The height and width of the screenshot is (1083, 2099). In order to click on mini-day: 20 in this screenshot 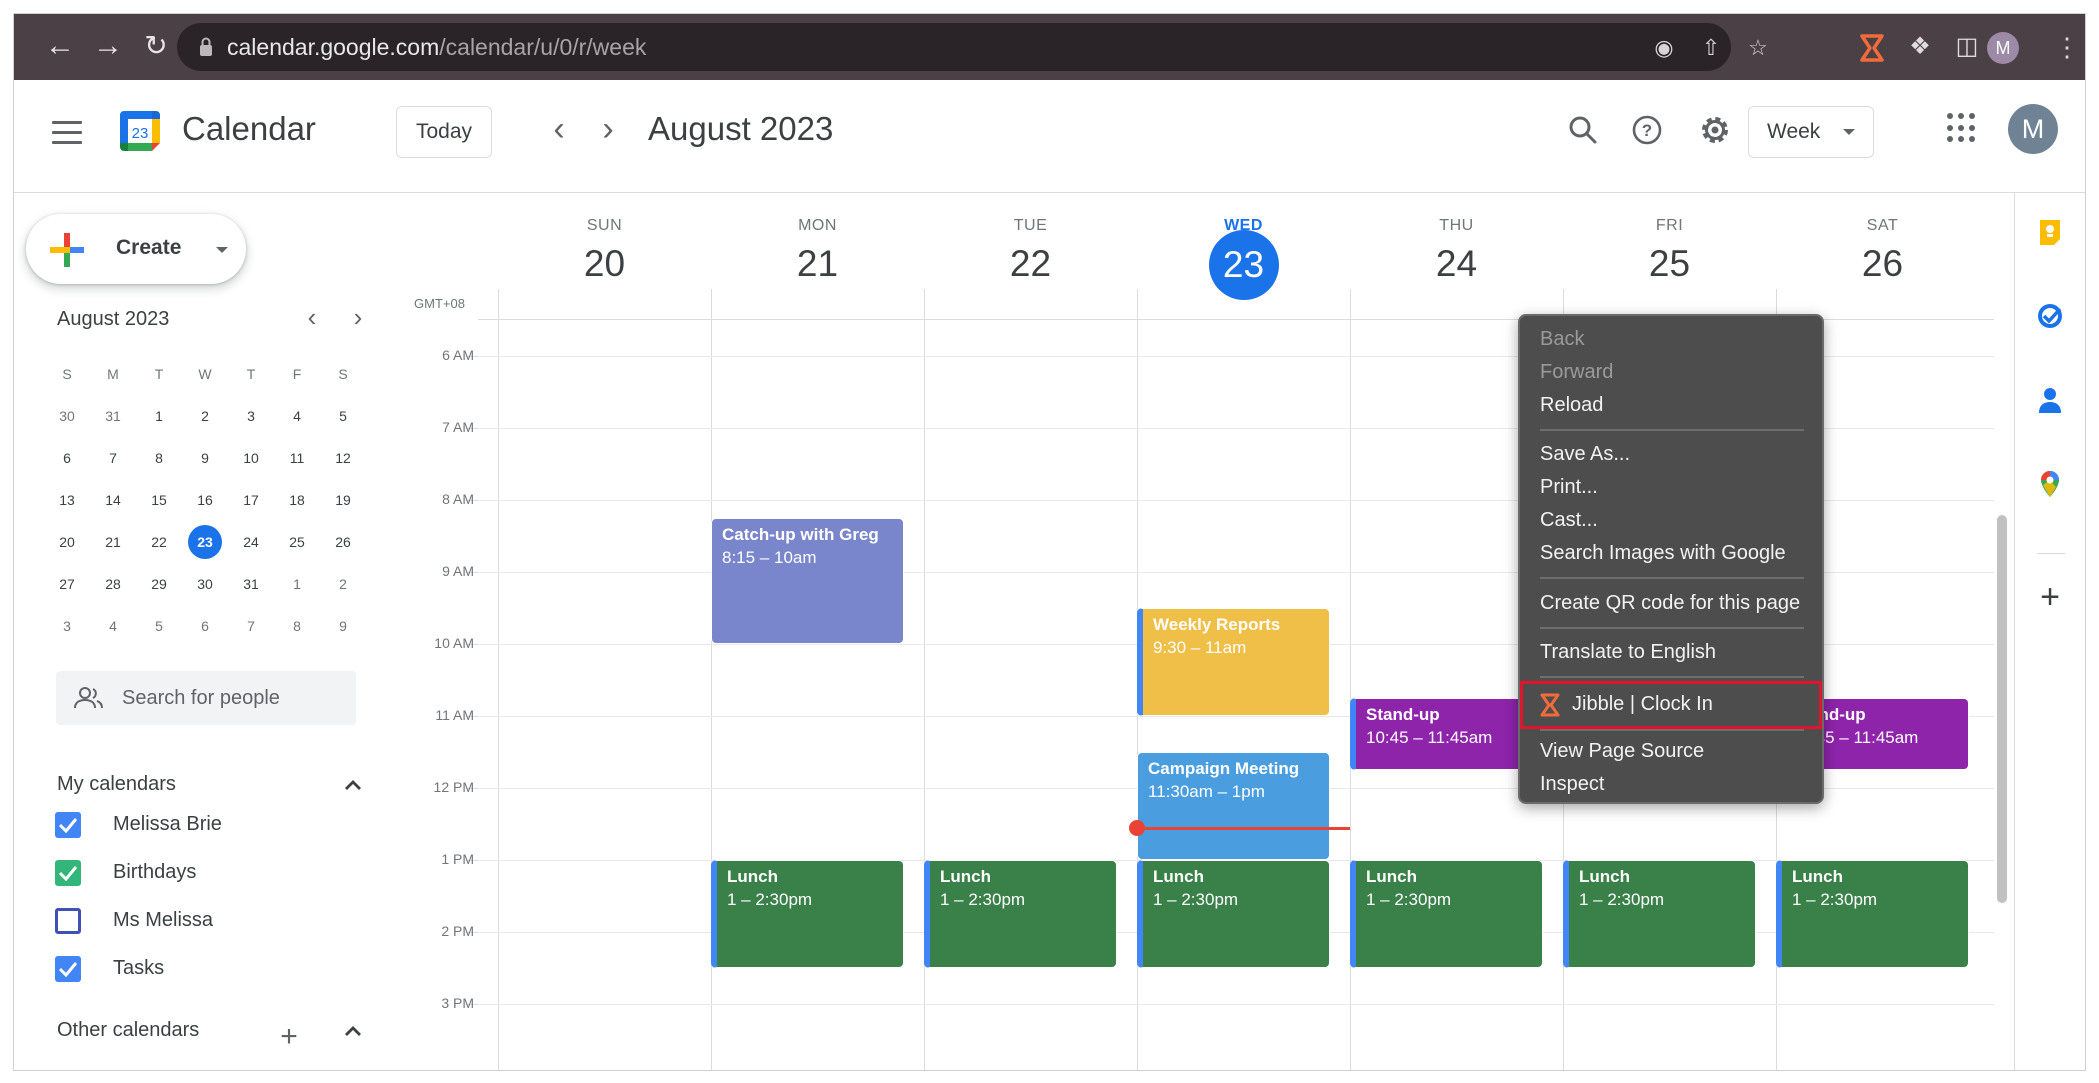, I will do `click(67, 542)`.